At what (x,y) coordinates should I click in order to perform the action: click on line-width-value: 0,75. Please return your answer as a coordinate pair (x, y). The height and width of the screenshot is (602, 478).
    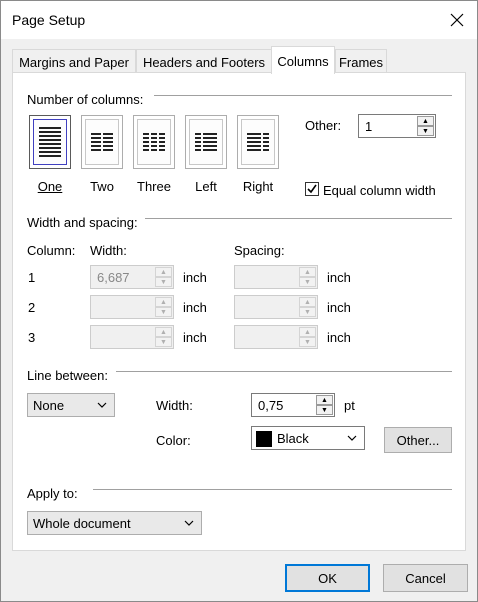
    Looking at the image, I should click on (271, 405).